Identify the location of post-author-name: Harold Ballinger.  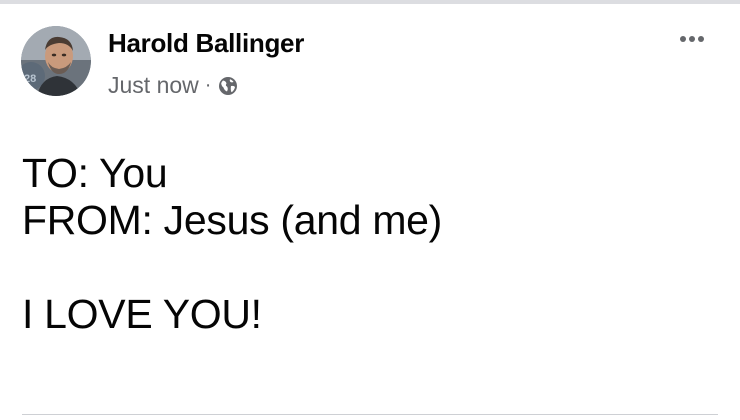
(206, 43).